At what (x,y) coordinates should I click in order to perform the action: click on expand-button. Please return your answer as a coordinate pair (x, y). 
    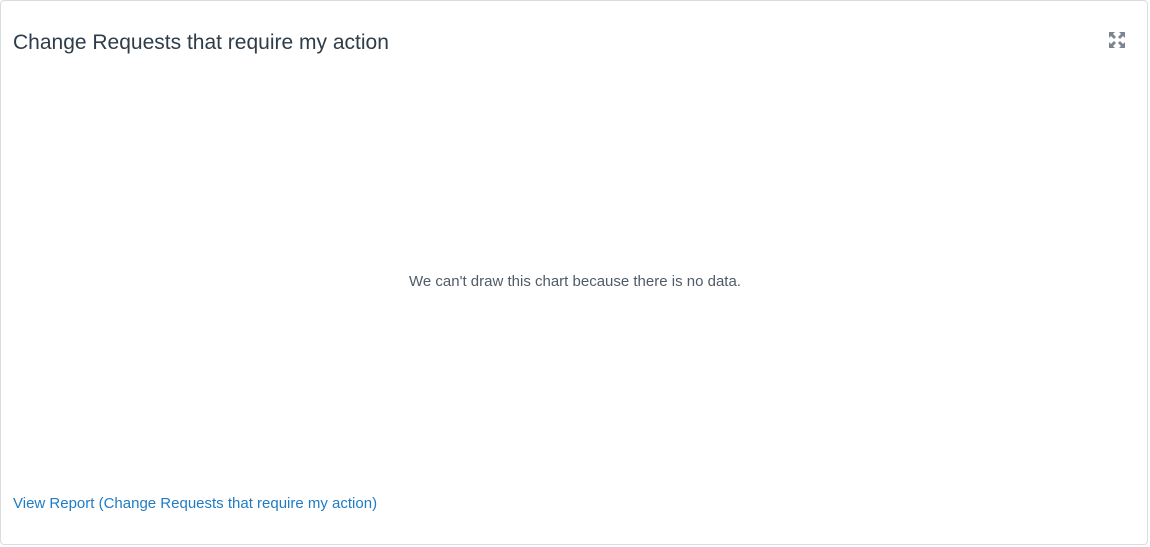
    Looking at the image, I should click on (1117, 40).